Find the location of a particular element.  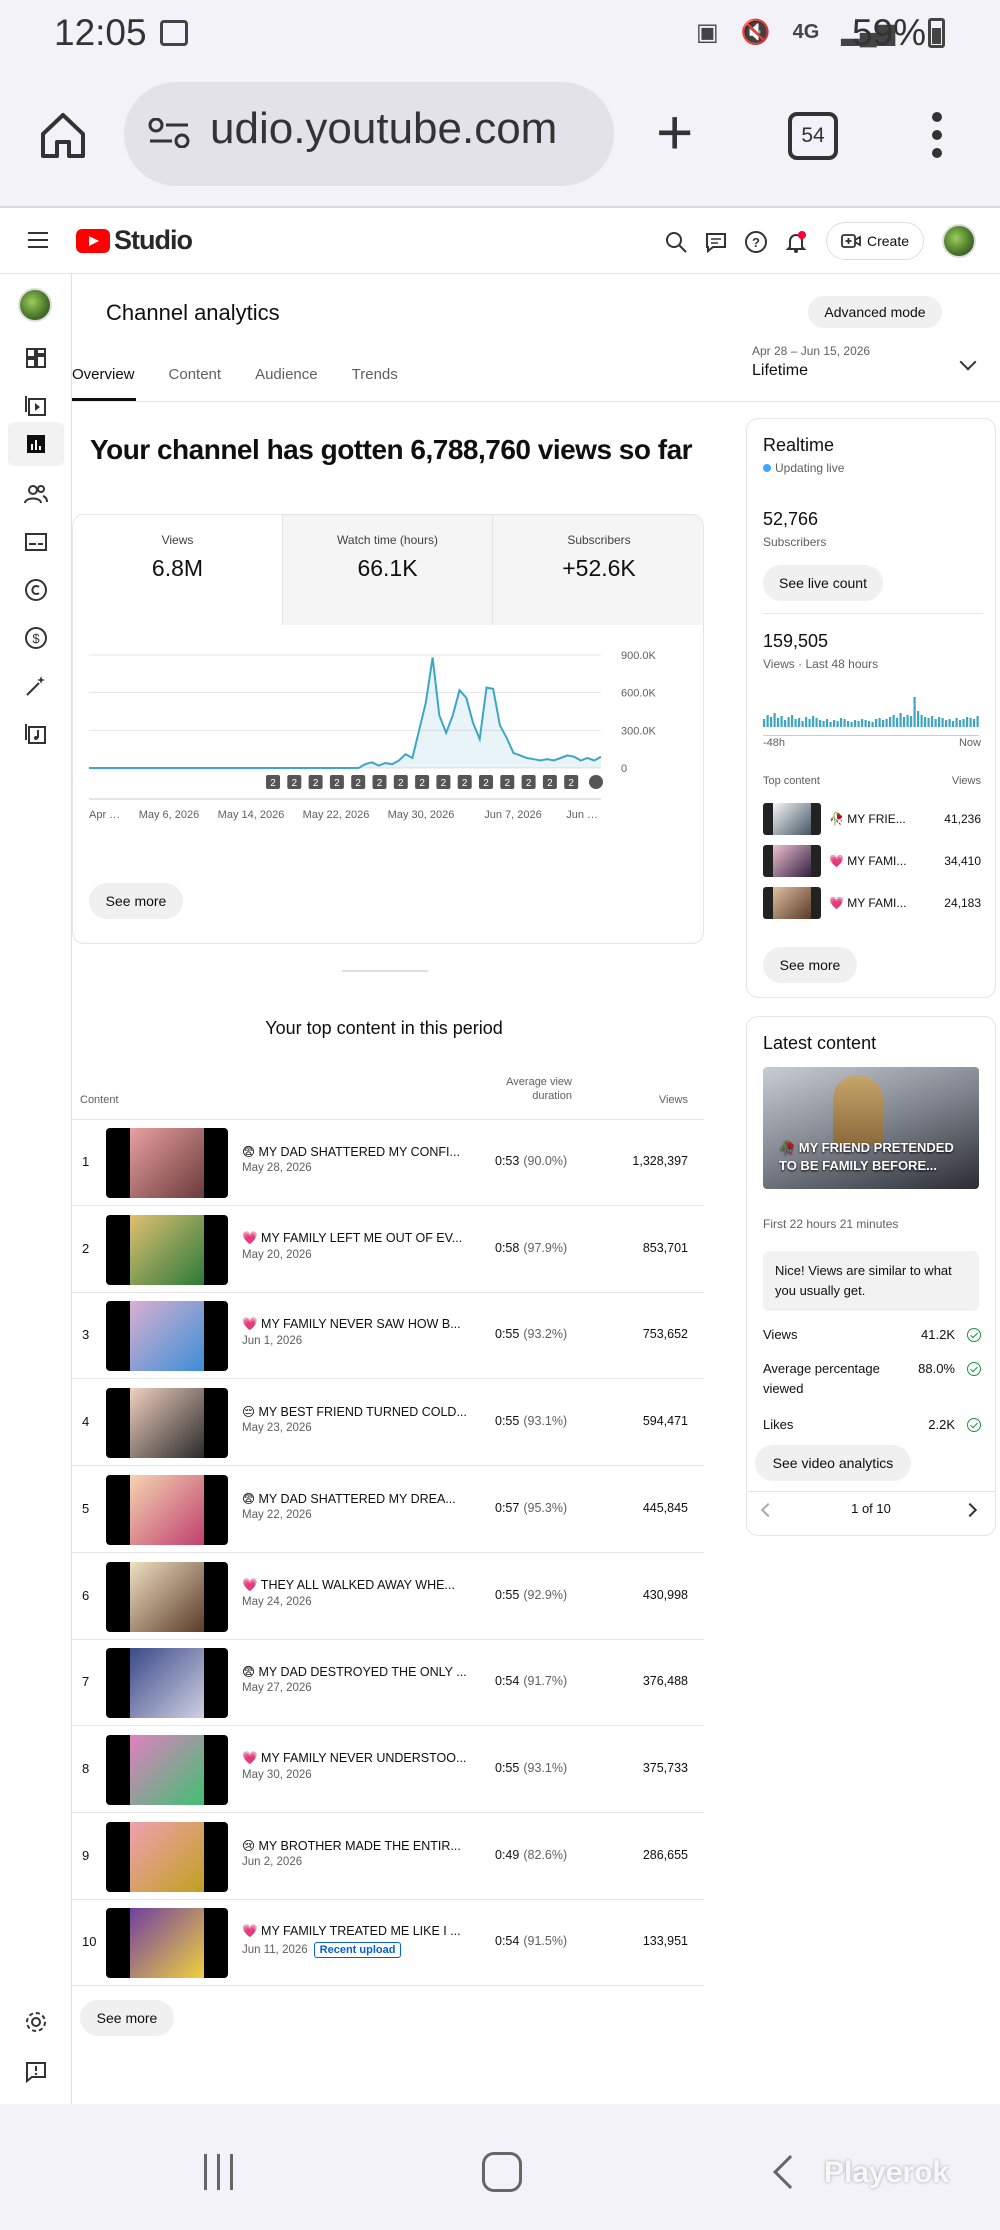

menu-icon is located at coordinates (38, 240).